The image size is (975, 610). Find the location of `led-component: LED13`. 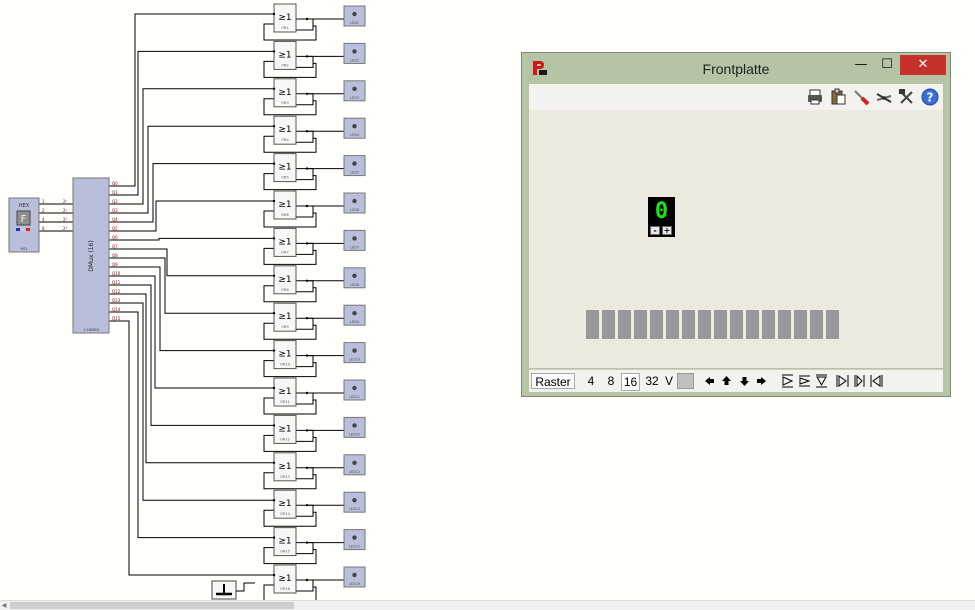

led-component: LED13 is located at coordinates (354, 465).